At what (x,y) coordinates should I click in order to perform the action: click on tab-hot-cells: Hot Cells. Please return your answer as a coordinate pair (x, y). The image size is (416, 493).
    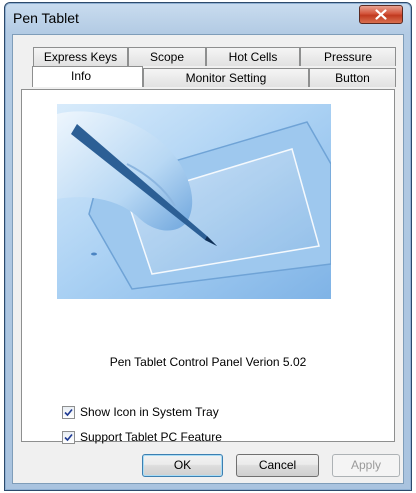
    Looking at the image, I should click on (253, 56).